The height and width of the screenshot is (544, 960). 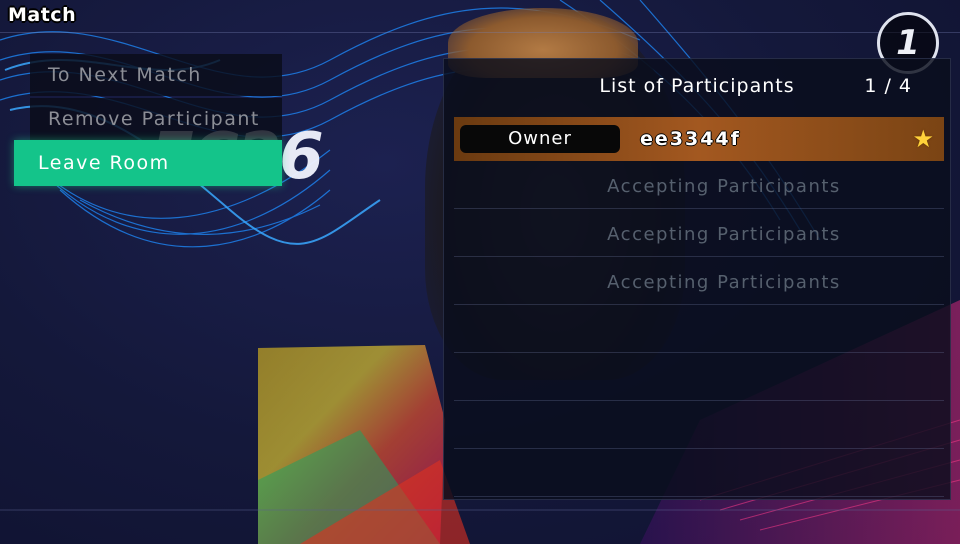 I want to click on menu-item-leave-room: Leave Room, so click(x=148, y=163).